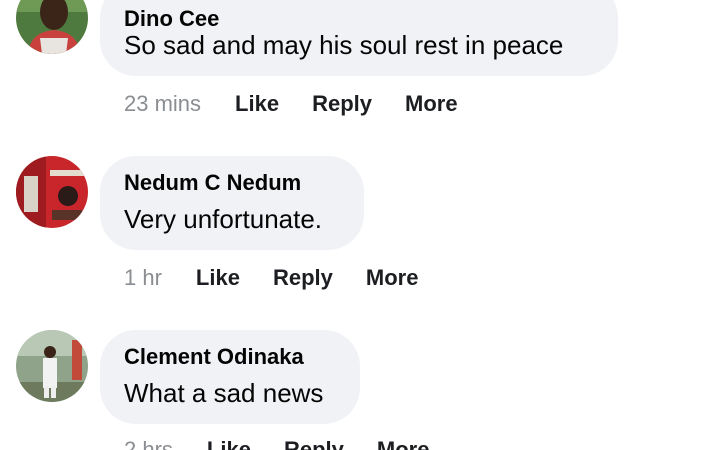 This screenshot has width=720, height=450. Describe the element at coordinates (230, 377) in the screenshot. I see `comment-bubble: Clement Odinaka What a sad news` at that location.